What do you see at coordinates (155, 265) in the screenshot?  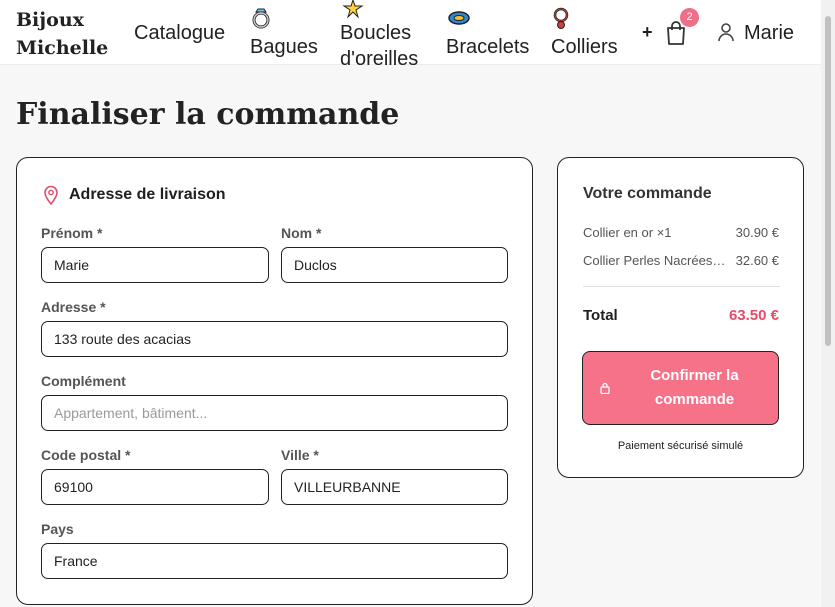 I see `firstname-field` at bounding box center [155, 265].